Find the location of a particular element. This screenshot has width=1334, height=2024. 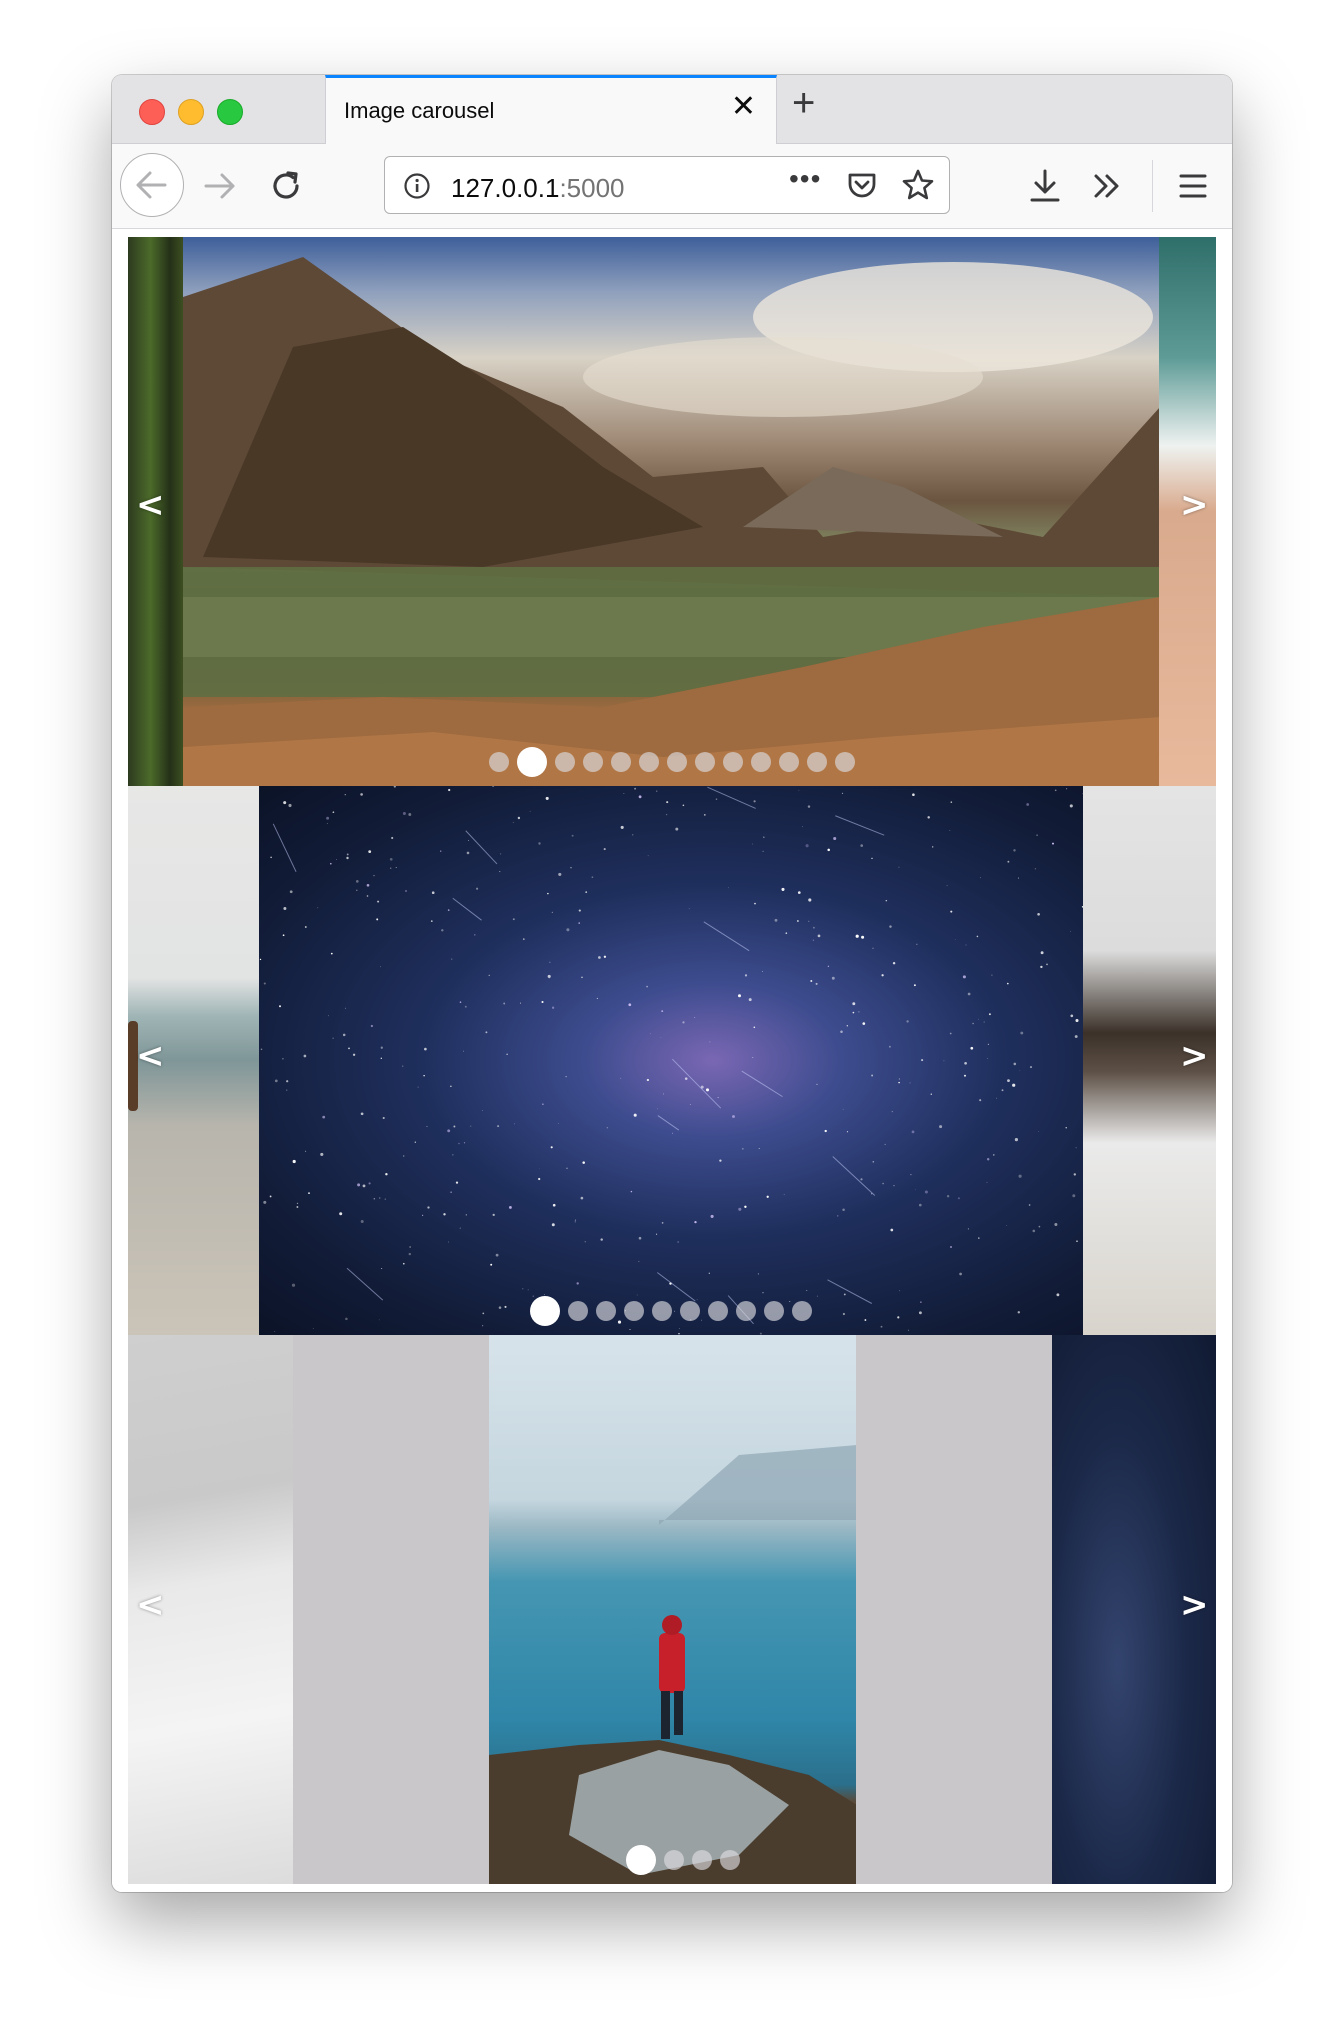

url-host: 127.0.0.1 is located at coordinates (505, 188).